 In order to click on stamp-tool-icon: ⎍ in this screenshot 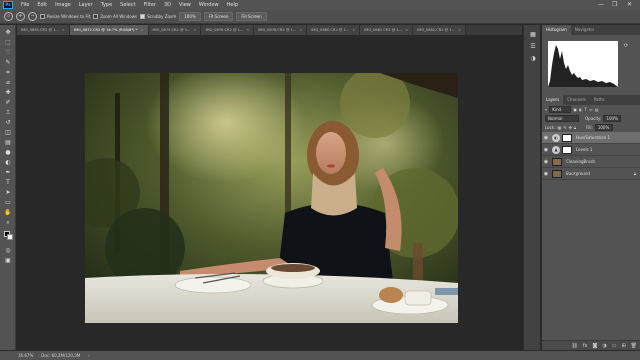, I will do `click(8, 113)`.